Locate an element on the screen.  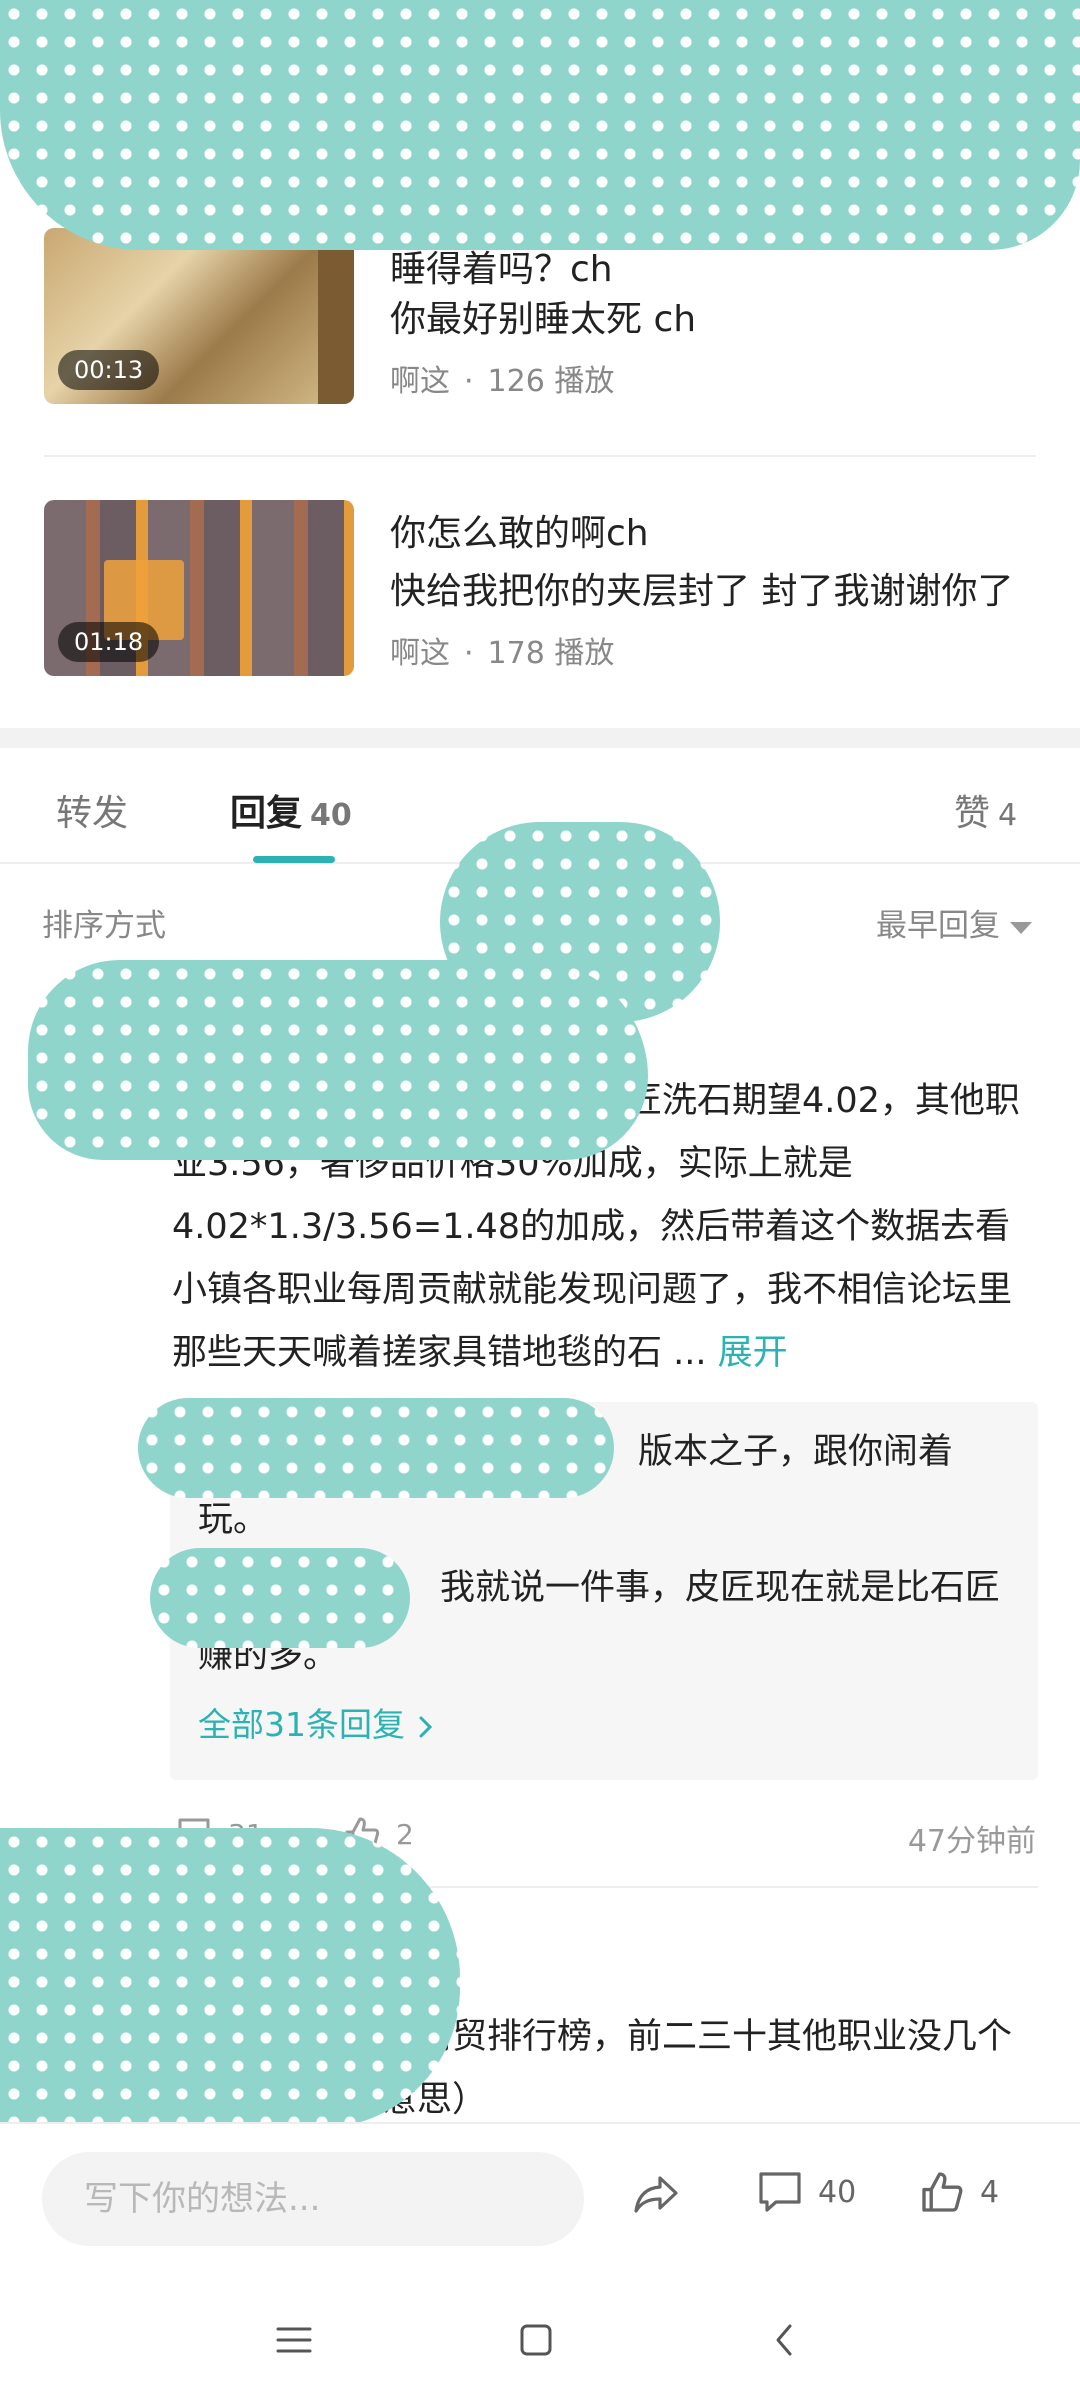
video-subtitle: 快给我把你的夹层封了 封了我谢谢你了 is located at coordinates (702, 591).